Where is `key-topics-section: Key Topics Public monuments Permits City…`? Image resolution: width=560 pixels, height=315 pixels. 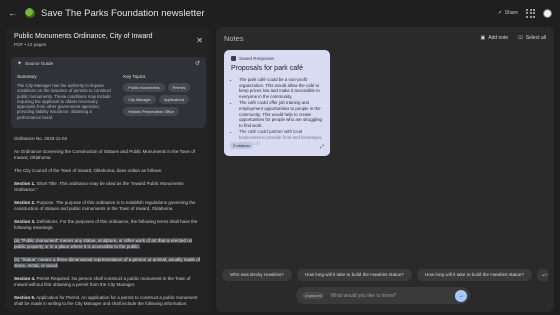
key-topics-section: Key Topics Public monuments Permits City… is located at coordinates (161, 97).